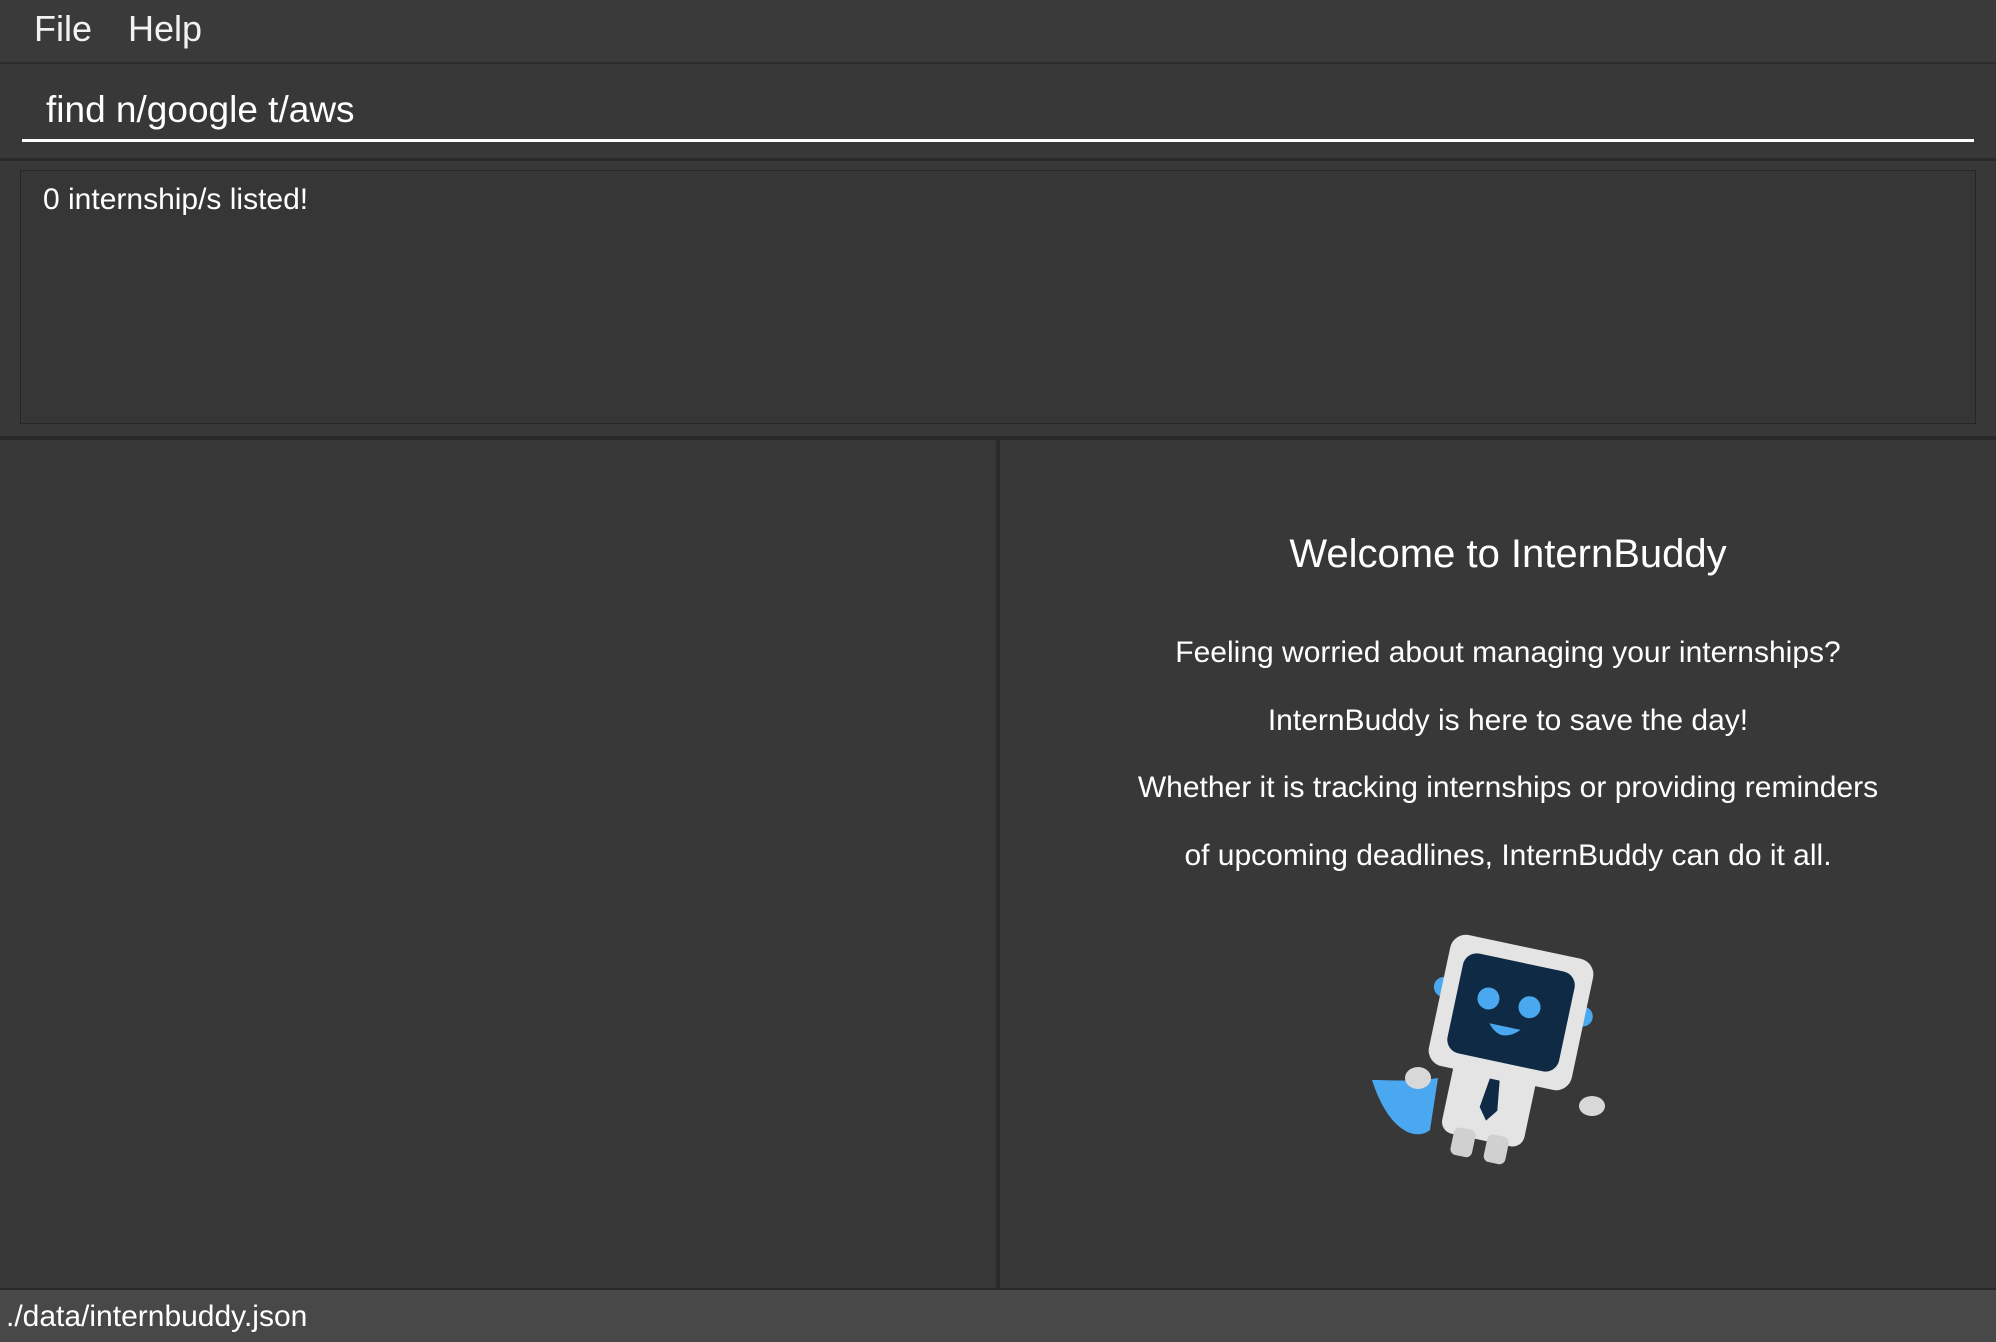 This screenshot has width=1996, height=1342. I want to click on menu-file: File, so click(63, 29).